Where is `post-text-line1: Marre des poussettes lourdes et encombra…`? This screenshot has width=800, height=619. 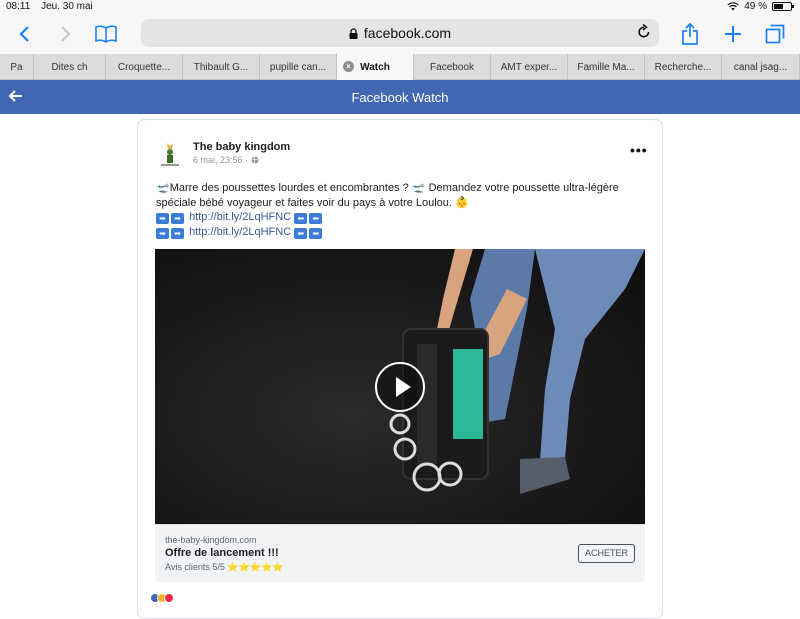
post-text-line1: Marre des poussettes lourdes et encombra… is located at coordinates (290, 188).